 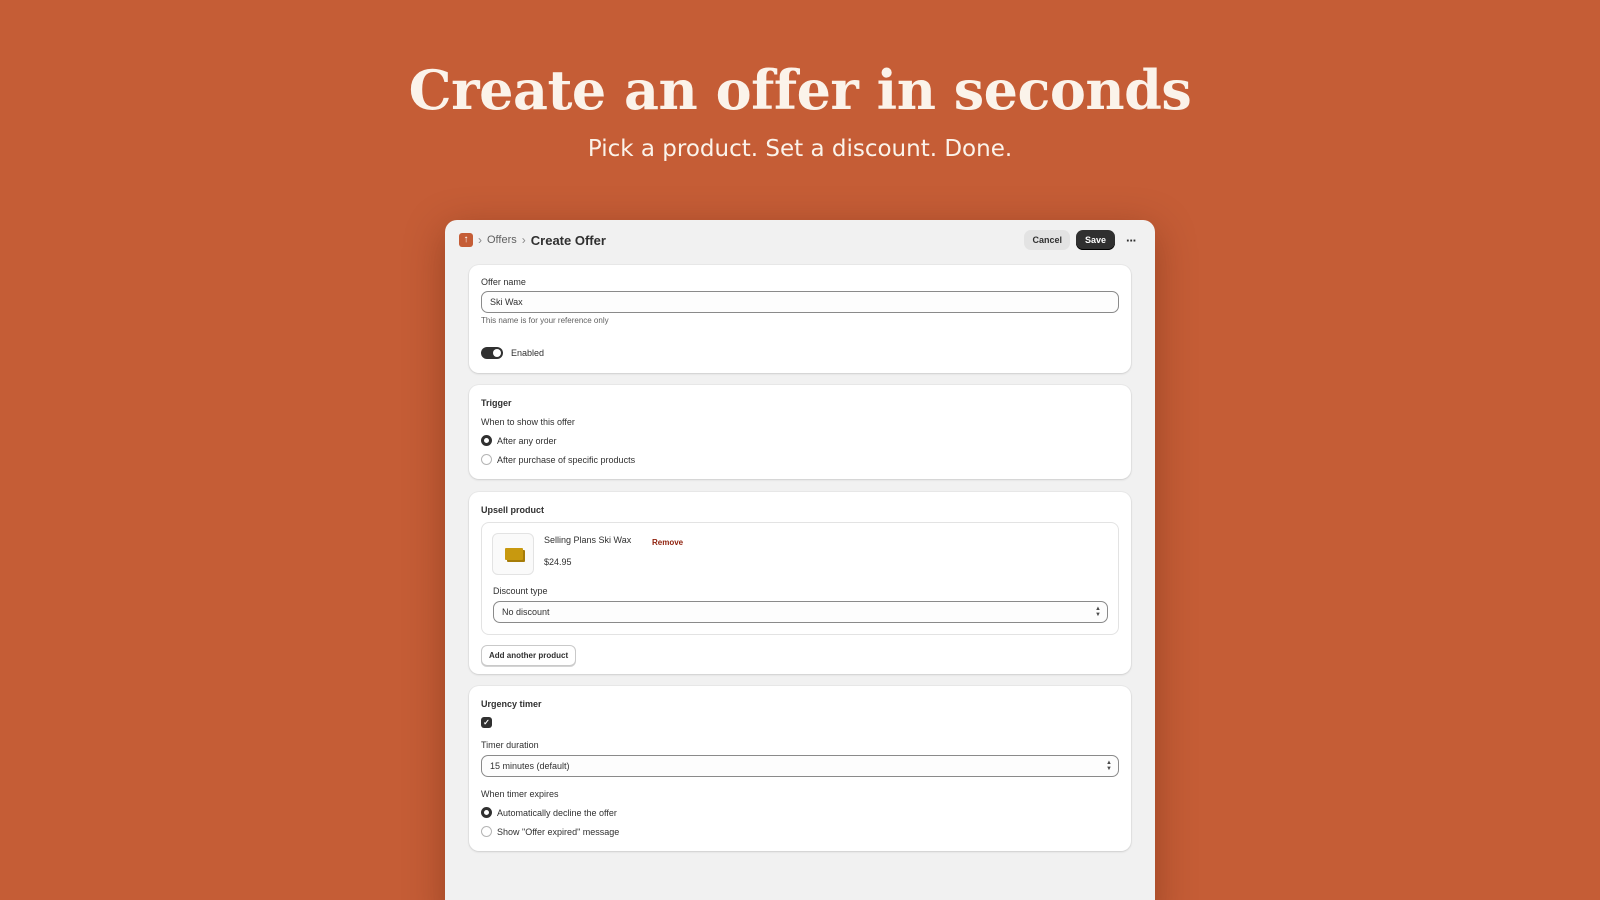 I want to click on product-thumbnail, so click(x=513, y=554).